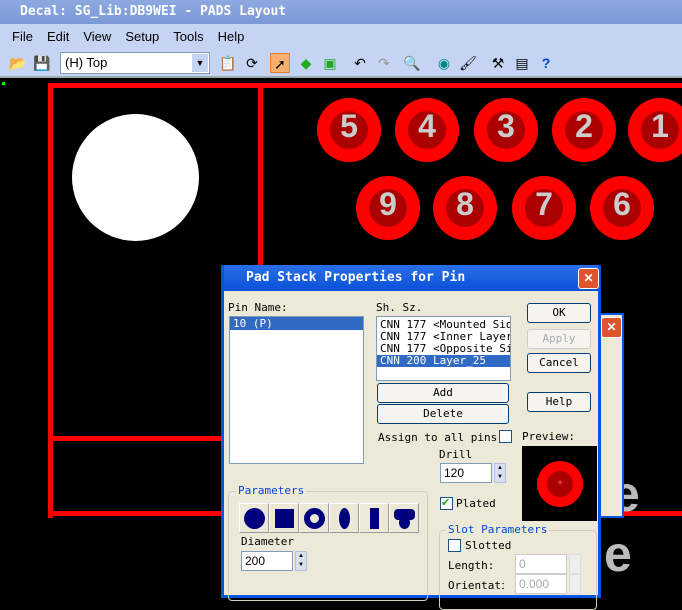 This screenshot has width=682, height=610. I want to click on menu-tools: Tools, so click(188, 36).